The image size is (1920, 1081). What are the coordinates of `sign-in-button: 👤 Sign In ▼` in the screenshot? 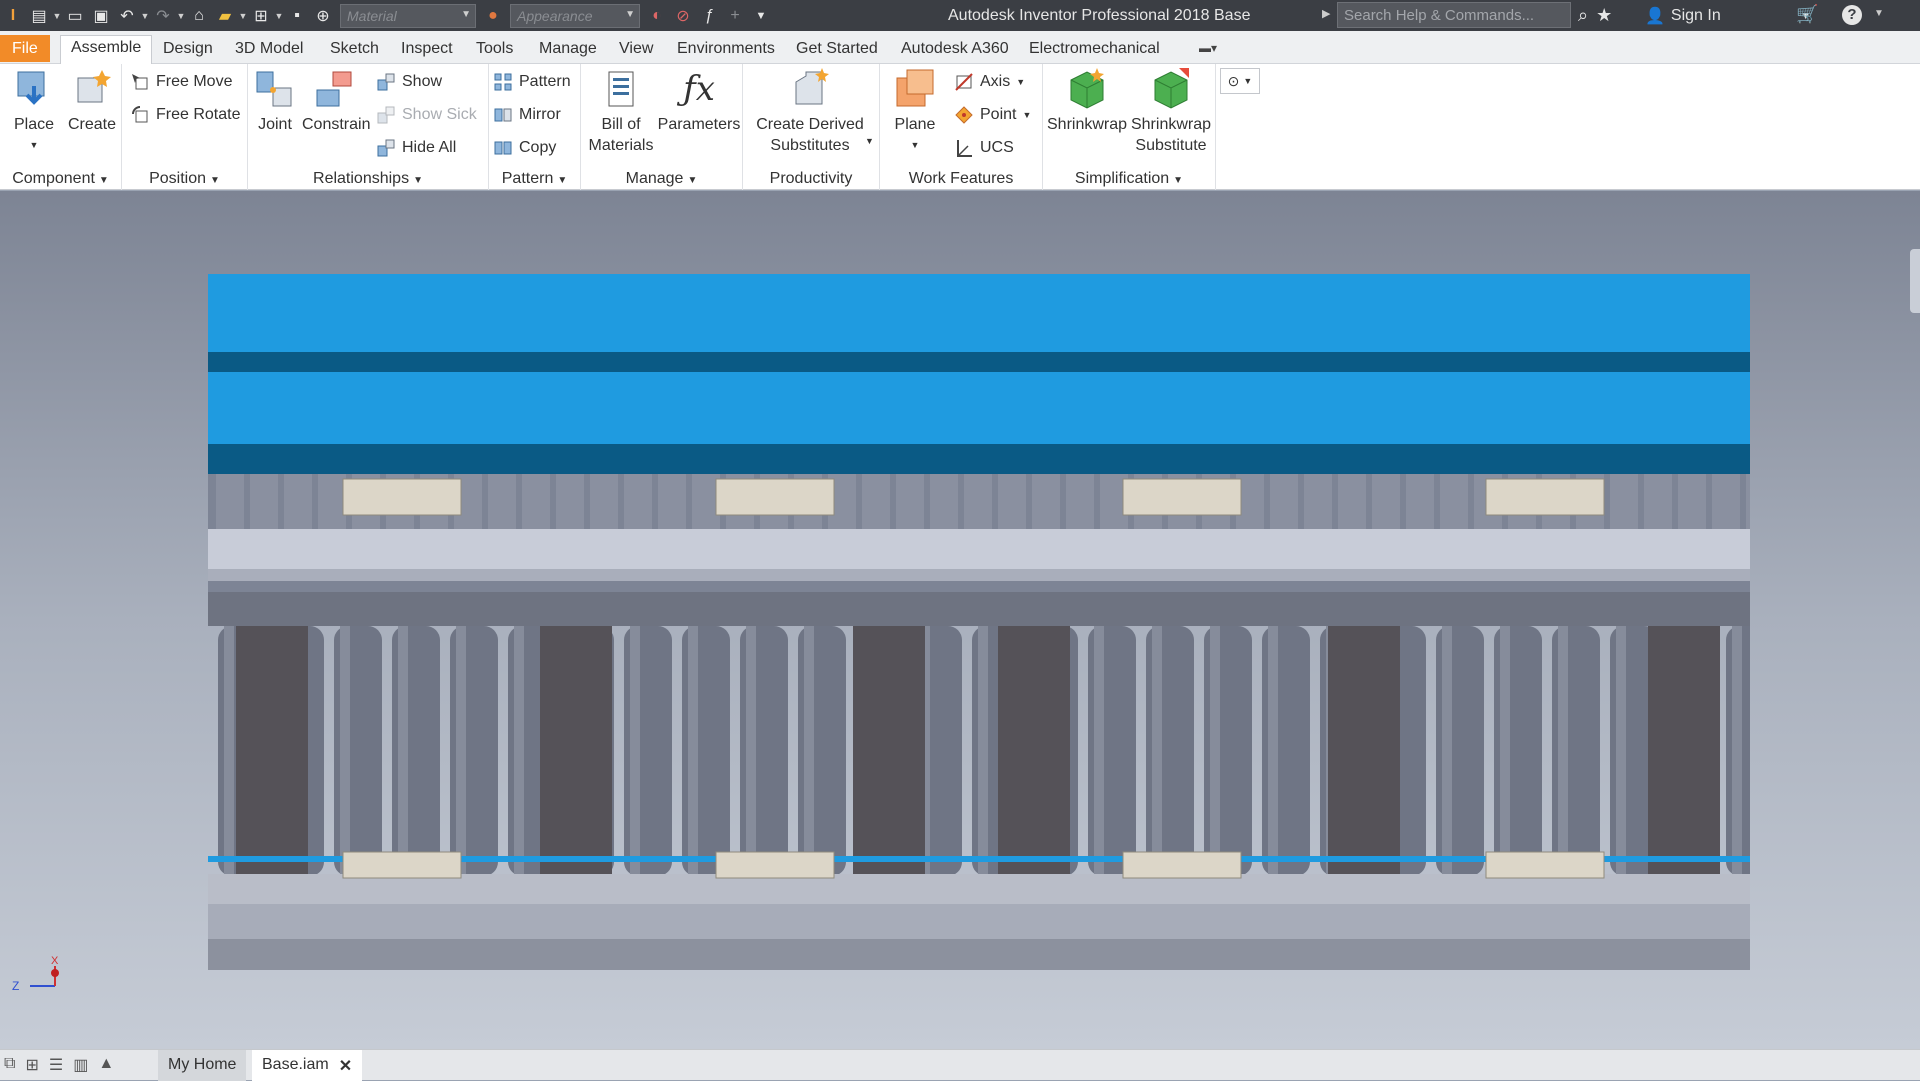 It's located at (1728, 16).